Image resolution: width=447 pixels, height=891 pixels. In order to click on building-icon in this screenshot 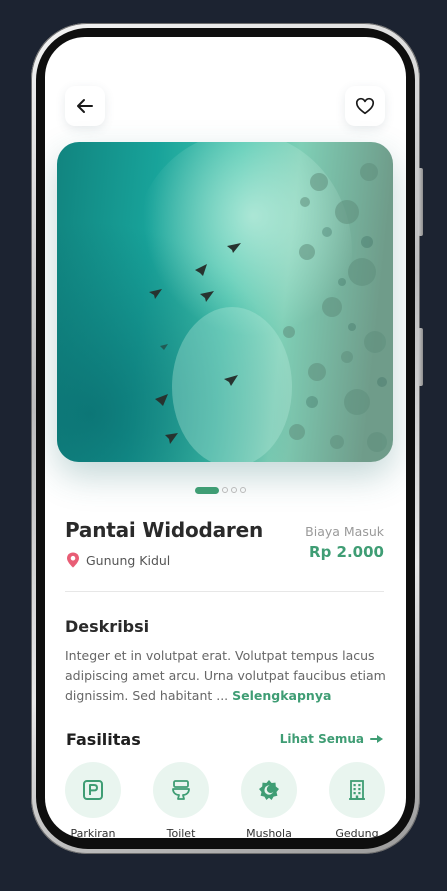, I will do `click(357, 790)`.